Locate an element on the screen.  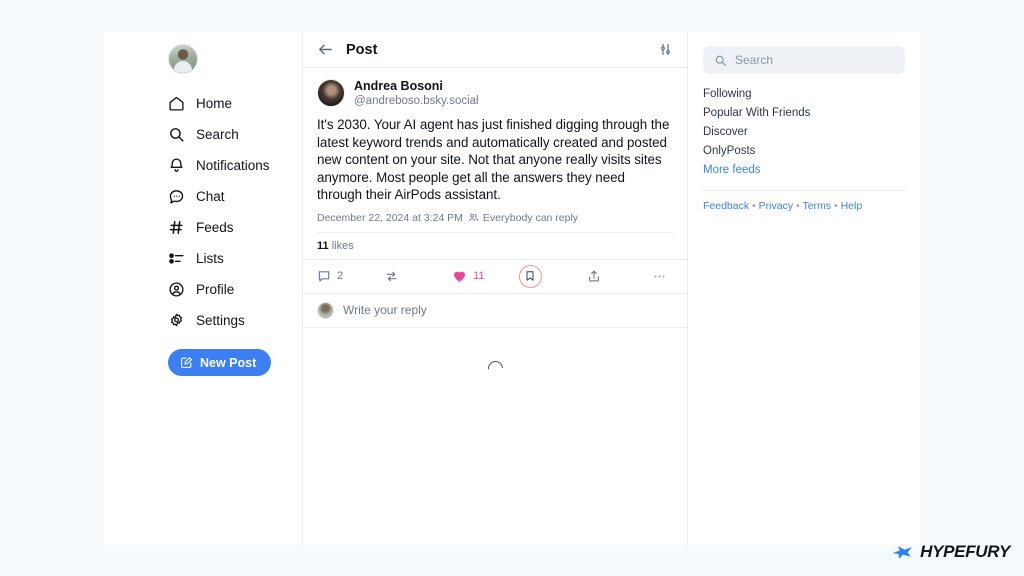
feed-link-following: Following is located at coordinates (804, 94).